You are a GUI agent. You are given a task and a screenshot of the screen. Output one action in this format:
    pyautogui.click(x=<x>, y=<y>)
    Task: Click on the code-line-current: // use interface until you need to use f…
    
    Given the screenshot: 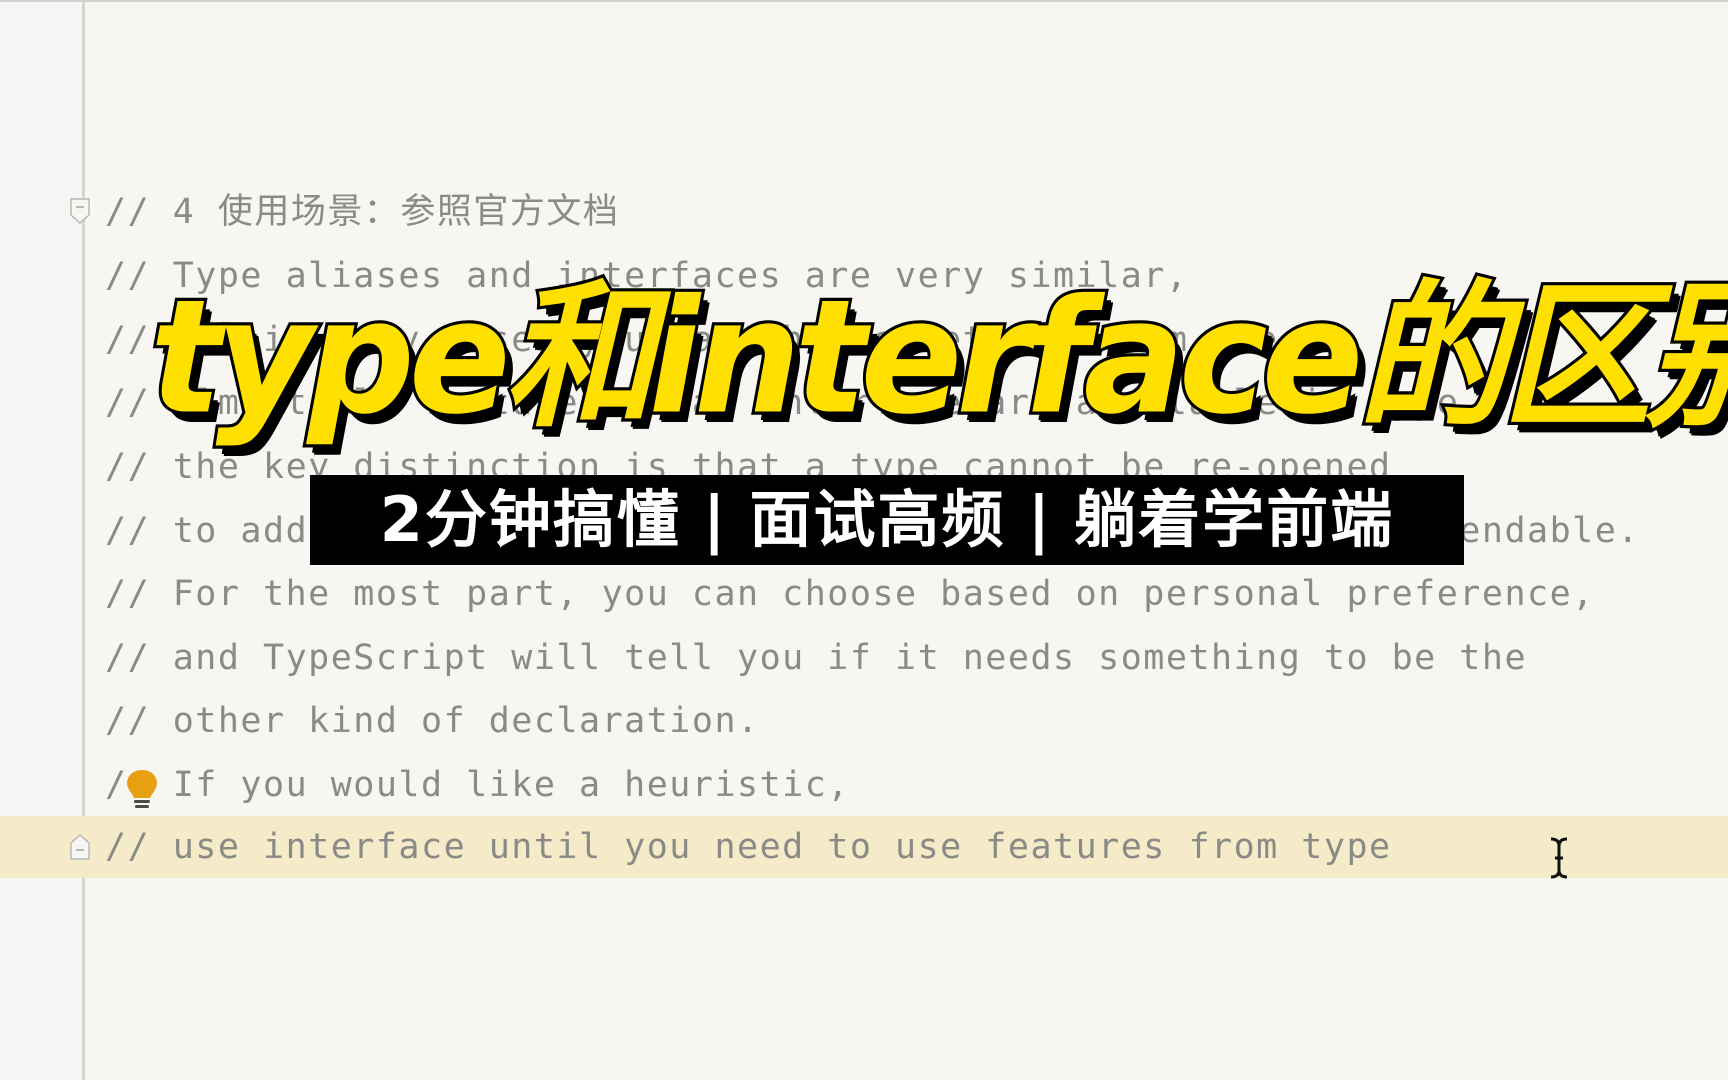 What is the action you would take?
    pyautogui.click(x=748, y=847)
    